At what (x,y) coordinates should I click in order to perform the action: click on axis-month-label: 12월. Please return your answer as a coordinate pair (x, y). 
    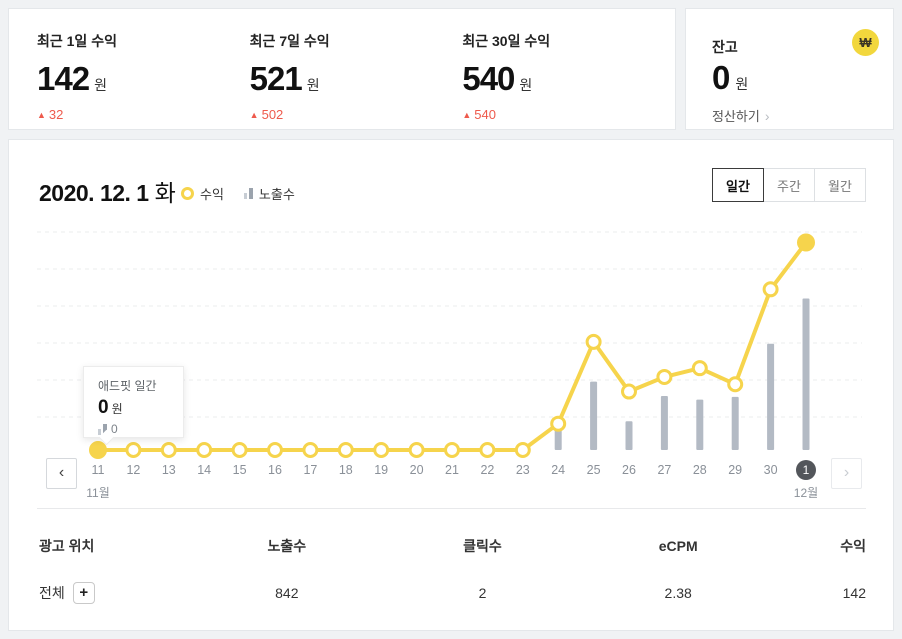
    Looking at the image, I should click on (806, 493).